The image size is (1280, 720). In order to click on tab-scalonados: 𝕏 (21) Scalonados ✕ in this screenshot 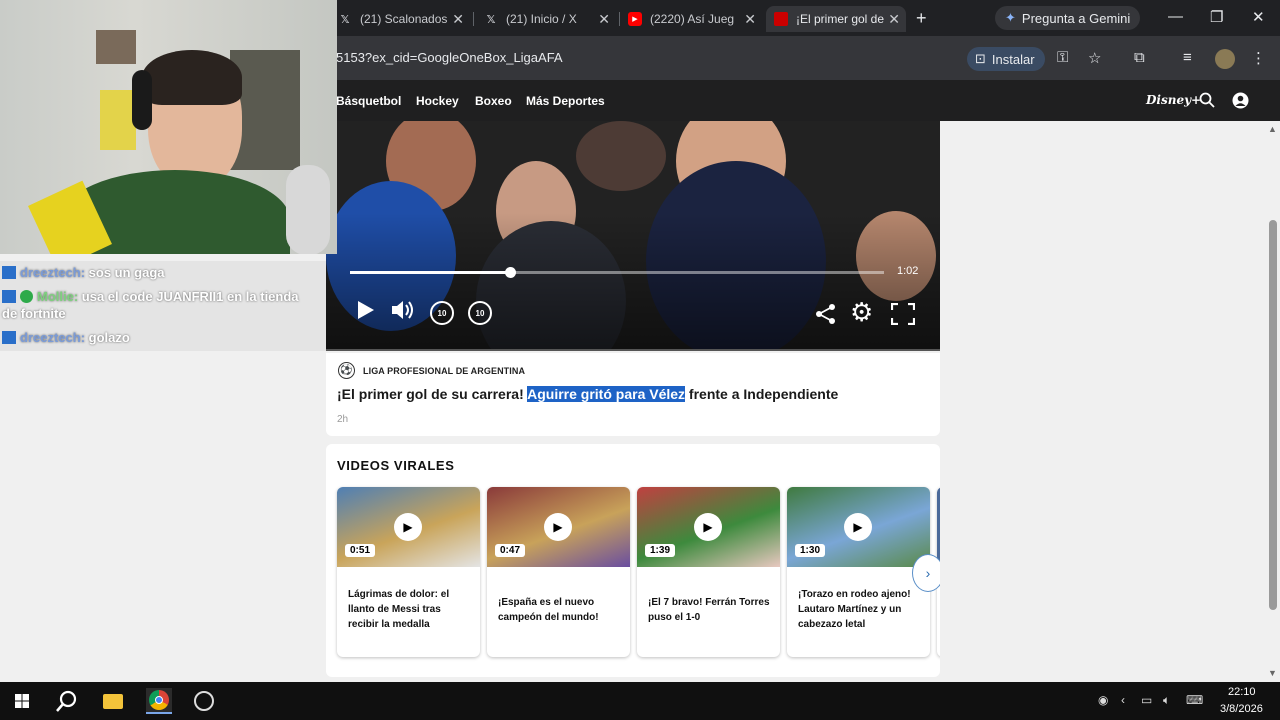, I will do `click(400, 19)`.